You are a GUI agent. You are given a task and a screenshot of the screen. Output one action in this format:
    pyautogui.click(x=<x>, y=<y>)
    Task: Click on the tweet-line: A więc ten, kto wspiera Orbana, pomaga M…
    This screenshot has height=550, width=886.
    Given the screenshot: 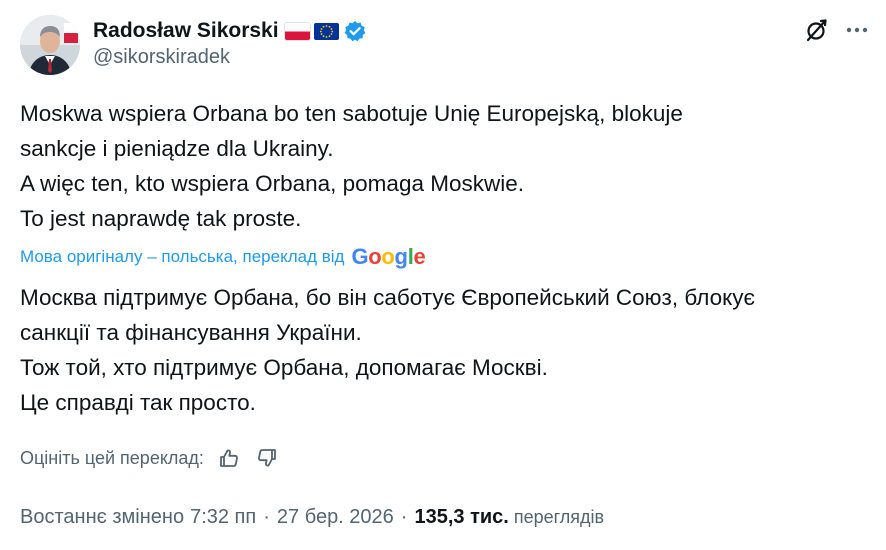 What is the action you would take?
    pyautogui.click(x=272, y=183)
    